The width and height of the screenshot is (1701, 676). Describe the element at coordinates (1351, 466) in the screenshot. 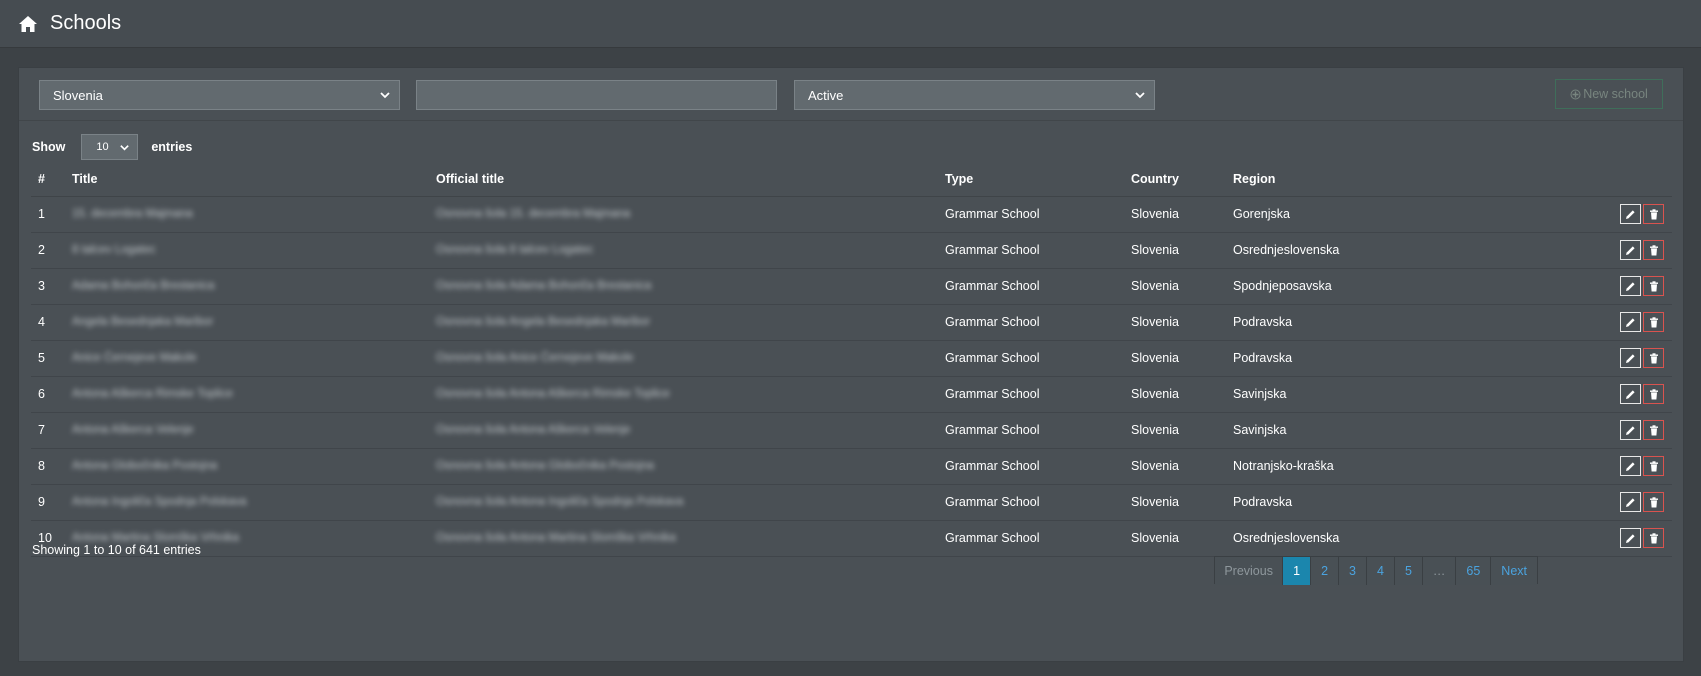

I see `row-region: Notranjsko-kraška` at that location.